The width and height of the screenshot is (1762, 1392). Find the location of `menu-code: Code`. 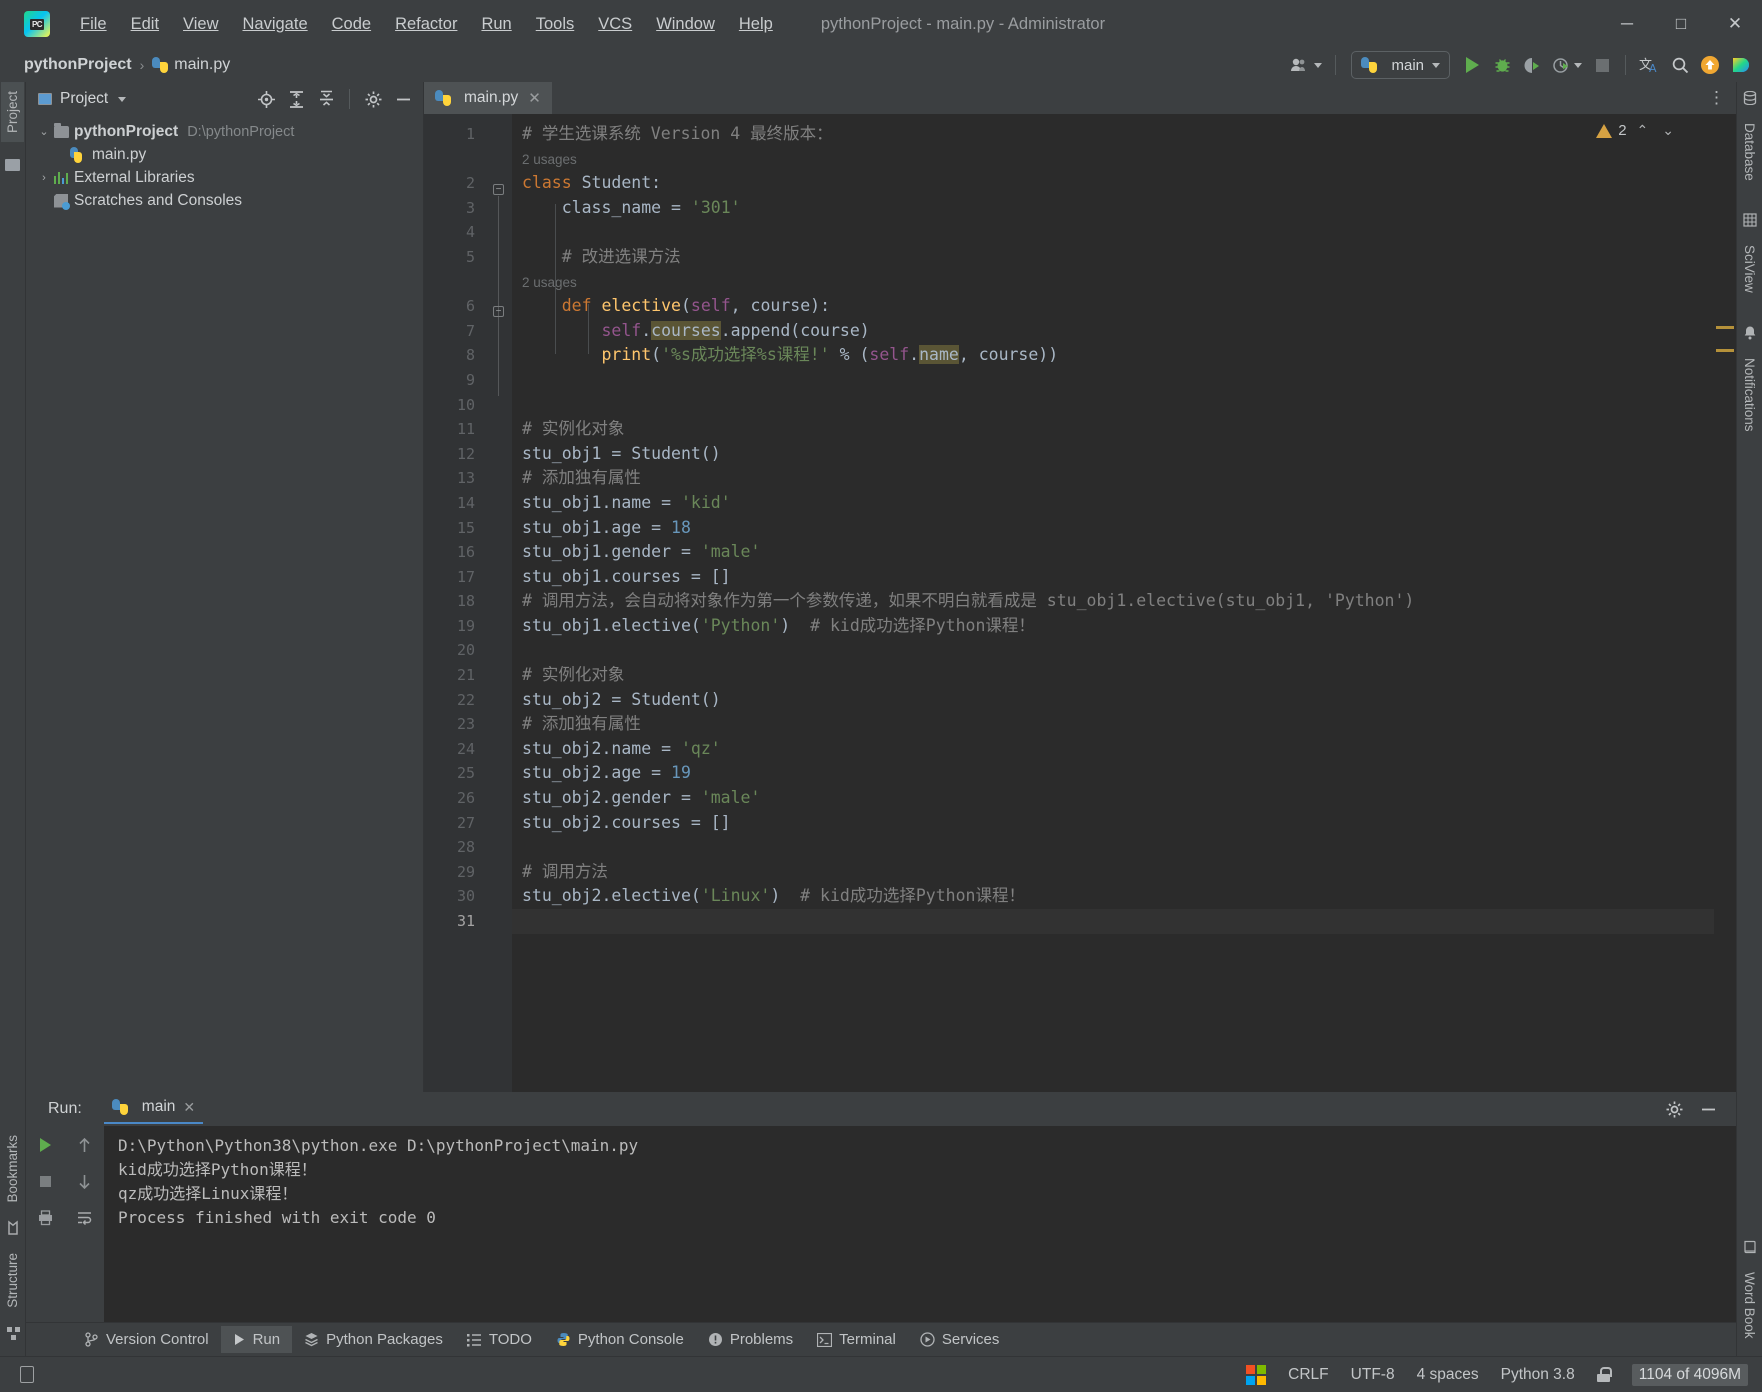

menu-code: Code is located at coordinates (351, 24).